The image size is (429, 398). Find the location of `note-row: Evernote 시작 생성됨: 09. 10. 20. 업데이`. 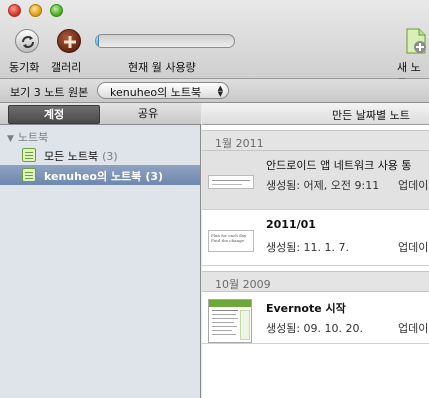

note-row: Evernote 시작 생성됨: 09. 10. 20. 업데이 is located at coordinates (315, 318).